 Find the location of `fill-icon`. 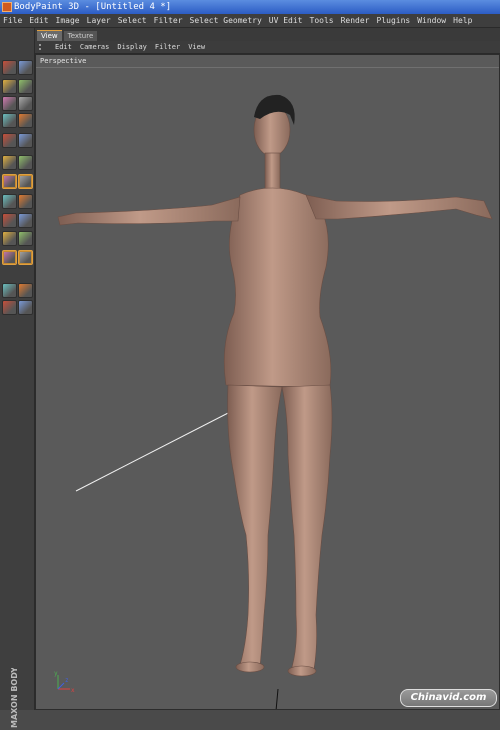

fill-icon is located at coordinates (9, 201).